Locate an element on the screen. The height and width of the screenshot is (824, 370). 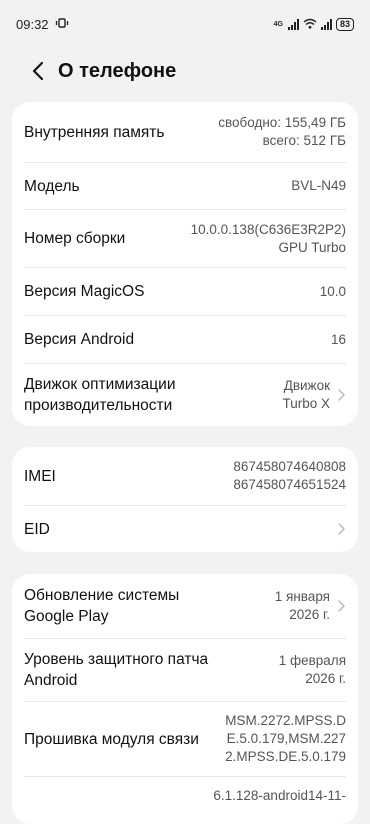
performance-engine-value: Движок Turbo X is located at coordinates (306, 395).